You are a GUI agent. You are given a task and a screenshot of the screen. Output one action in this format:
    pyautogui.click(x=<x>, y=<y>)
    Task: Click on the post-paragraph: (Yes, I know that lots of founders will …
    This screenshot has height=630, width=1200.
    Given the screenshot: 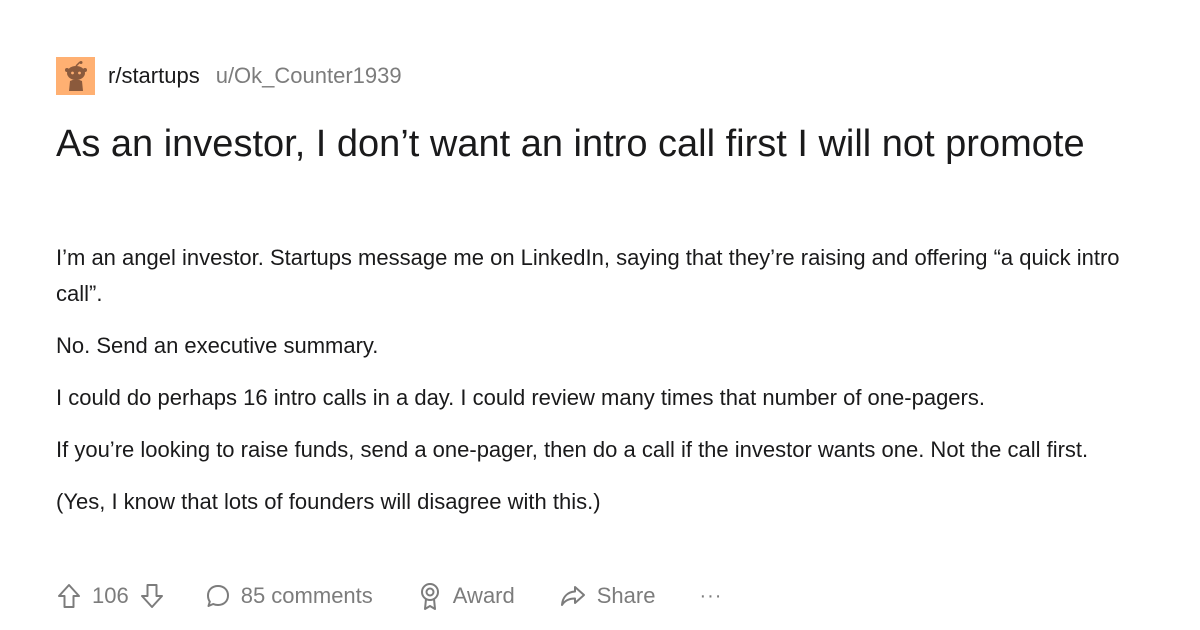 What is the action you would take?
    pyautogui.click(x=328, y=501)
    